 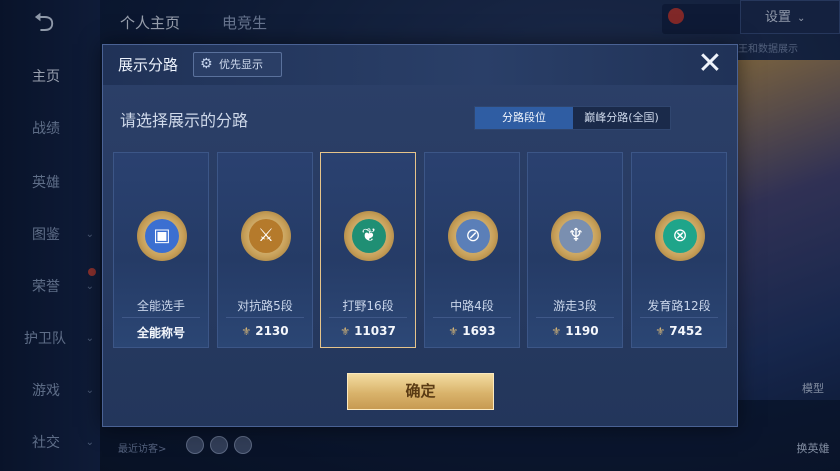 What do you see at coordinates (148, 65) in the screenshot?
I see `dialog-title: 展示分路` at bounding box center [148, 65].